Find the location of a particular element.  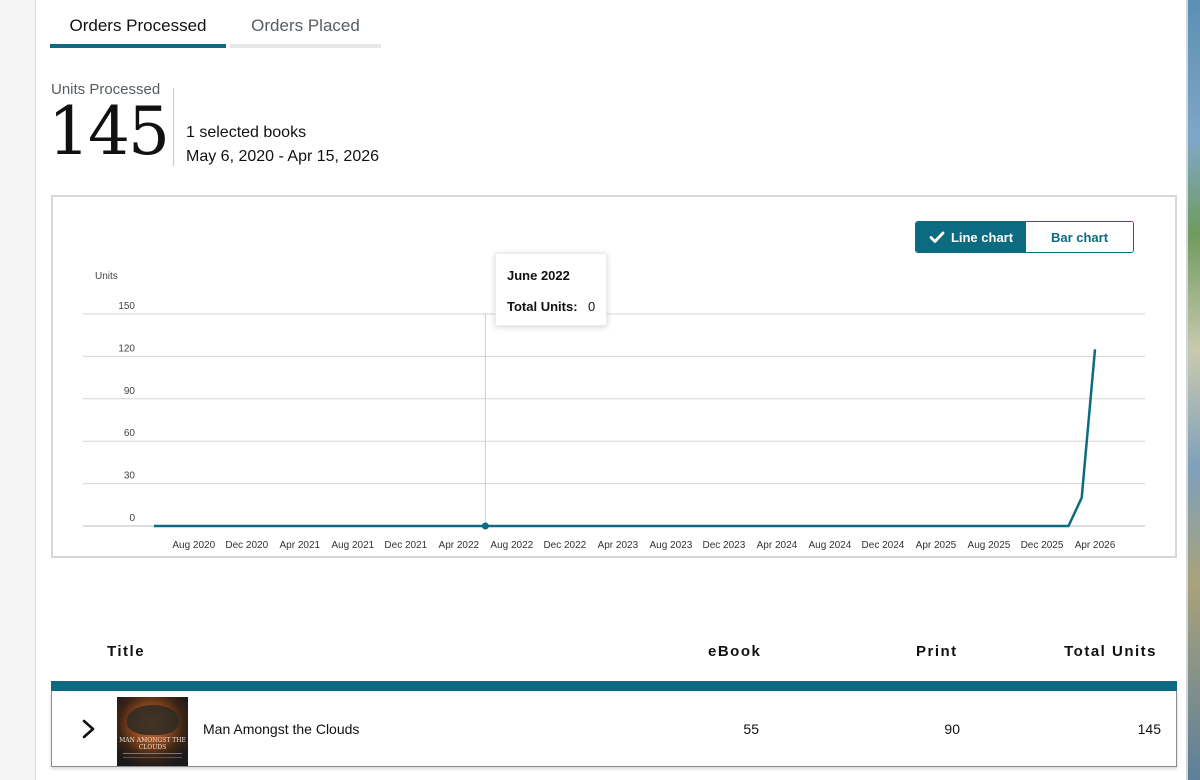

x-tick-label: Aug 2020 is located at coordinates (193, 545).